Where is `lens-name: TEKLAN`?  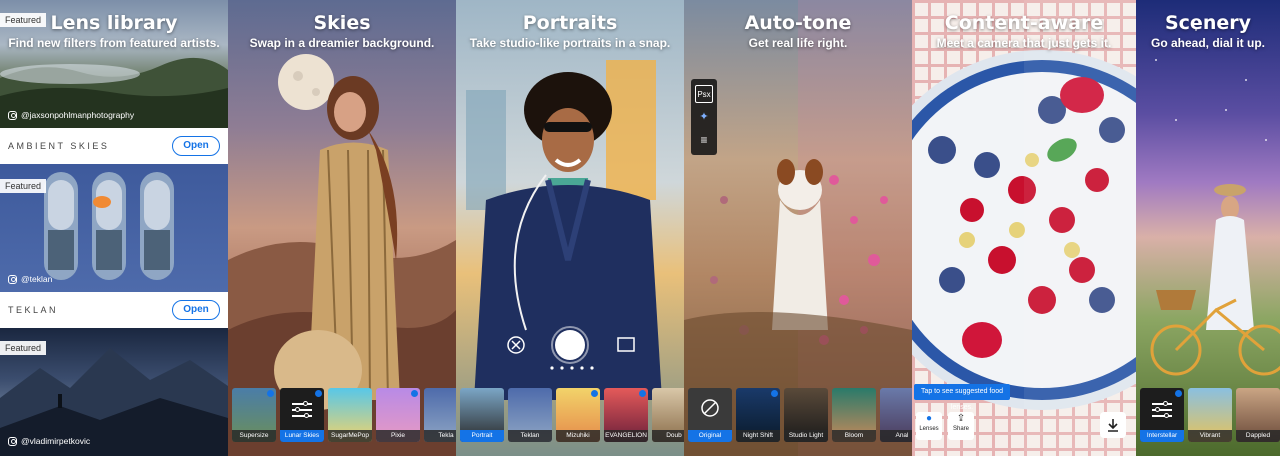
lens-name: TEKLAN is located at coordinates (33, 310).